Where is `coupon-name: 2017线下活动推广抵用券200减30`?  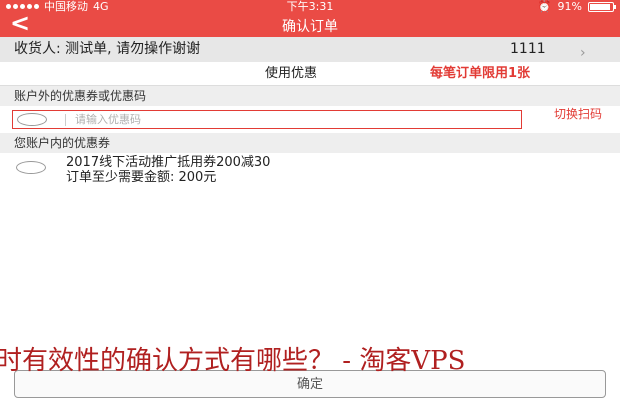
coupon-name: 2017线下活动推广抵用券200减30 is located at coordinates (168, 162).